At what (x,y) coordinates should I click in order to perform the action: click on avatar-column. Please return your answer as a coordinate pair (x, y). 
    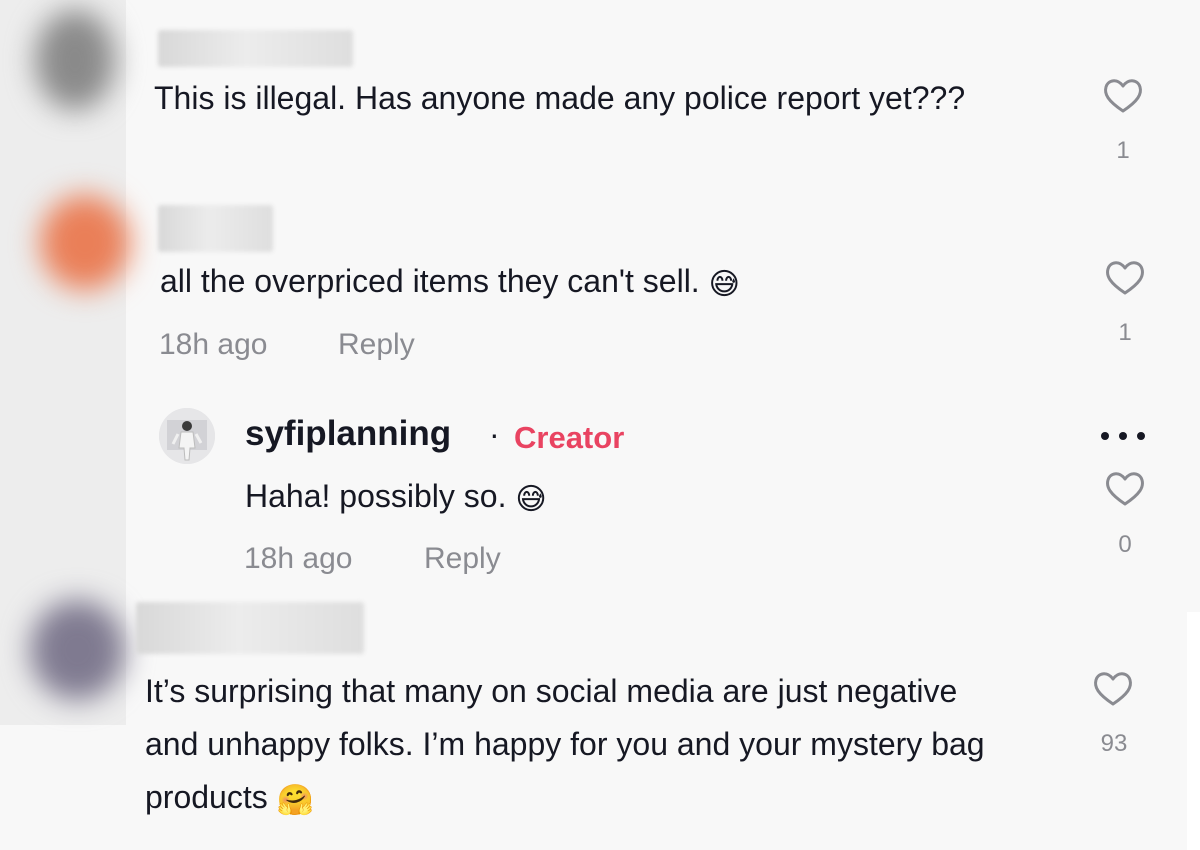
    Looking at the image, I should click on (65, 362).